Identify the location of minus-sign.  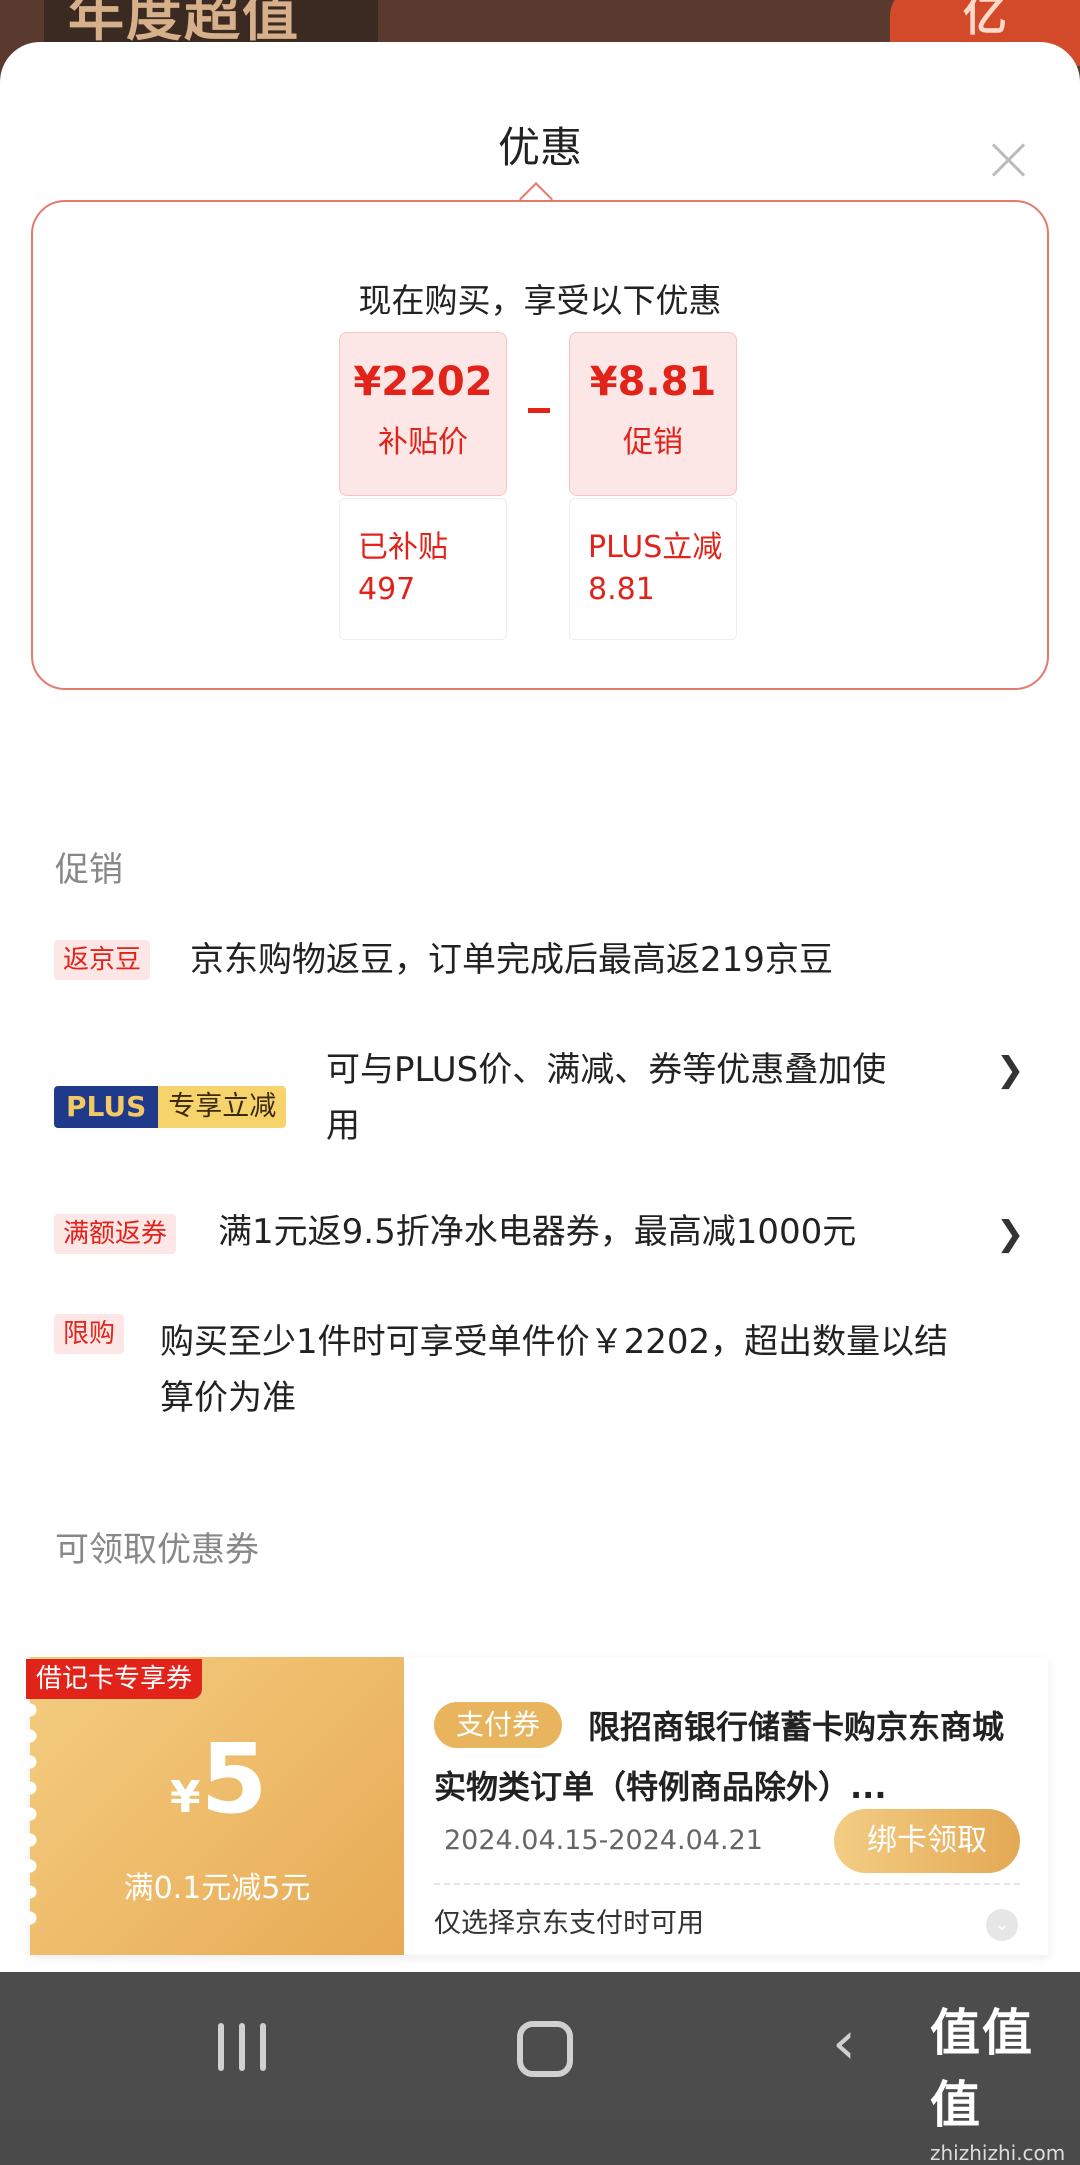
(539, 410).